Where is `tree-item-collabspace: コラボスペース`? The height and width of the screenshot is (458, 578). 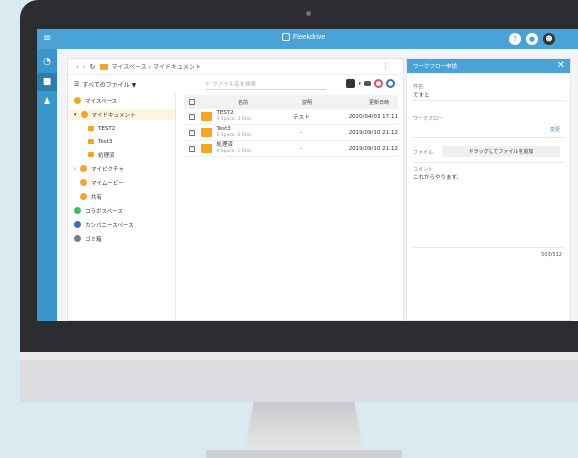
tree-item-collabspace: コラボスペース is located at coordinates (98, 210).